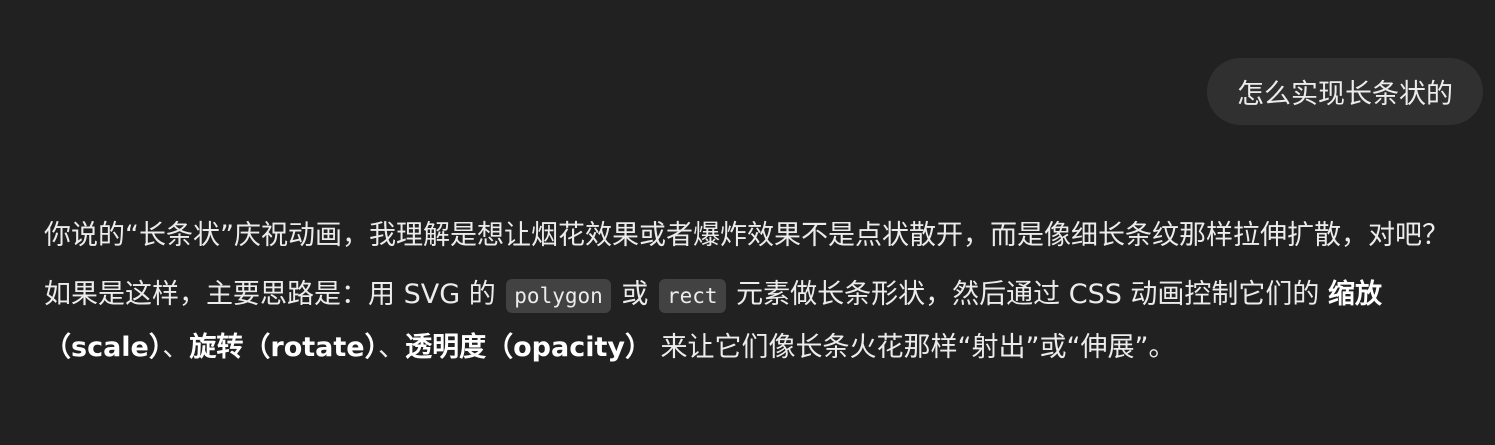 The image size is (1495, 445). Describe the element at coordinates (634, 294) in the screenshot. I see `text-segment: 或` at that location.